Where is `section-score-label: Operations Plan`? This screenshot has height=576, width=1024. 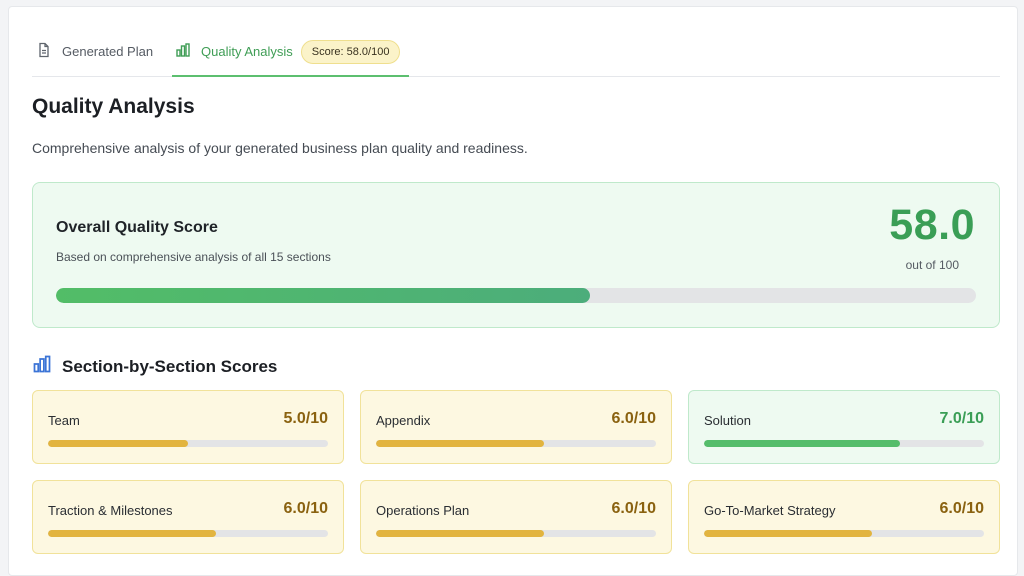 section-score-label: Operations Plan is located at coordinates (423, 510).